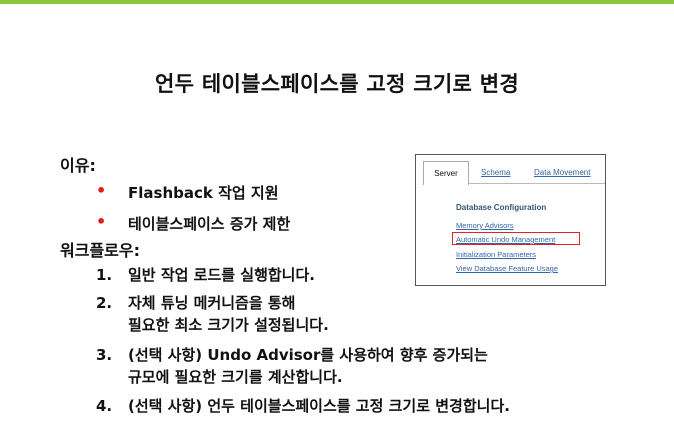 The height and width of the screenshot is (422, 674). I want to click on tab-data-movement: Data Movement, so click(562, 173).